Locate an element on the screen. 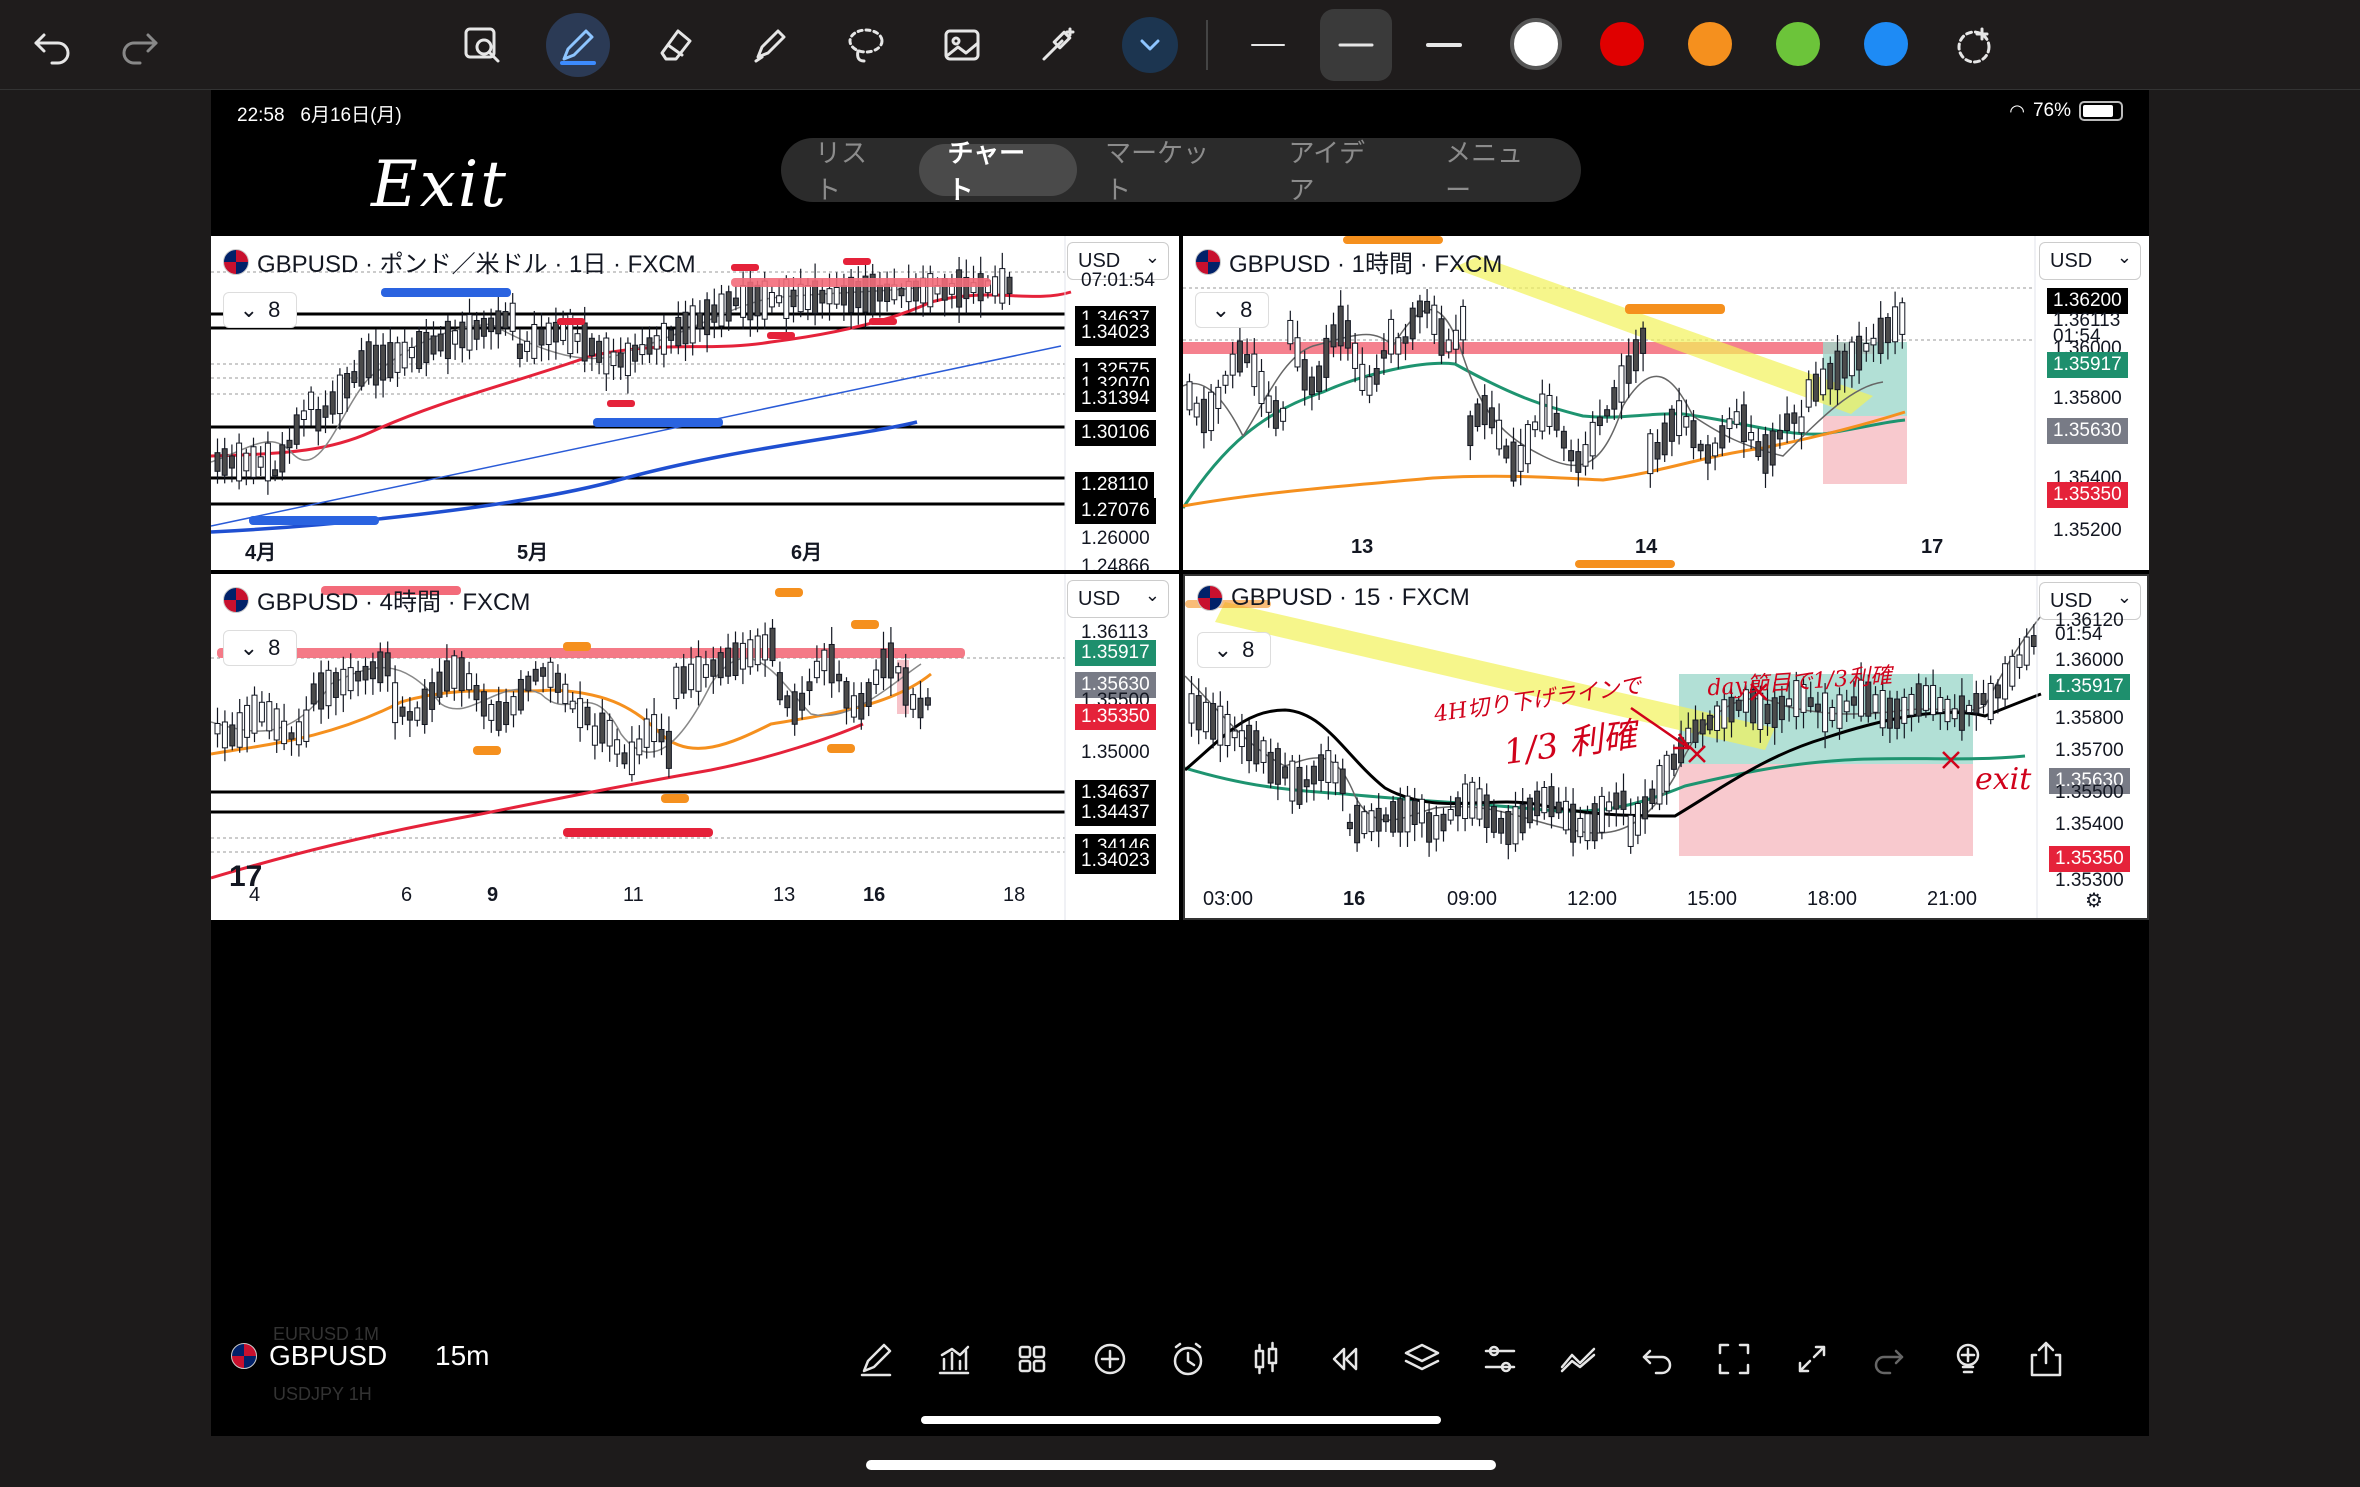 The height and width of the screenshot is (1487, 2360). drawing-pen-icon is located at coordinates (876, 1359).